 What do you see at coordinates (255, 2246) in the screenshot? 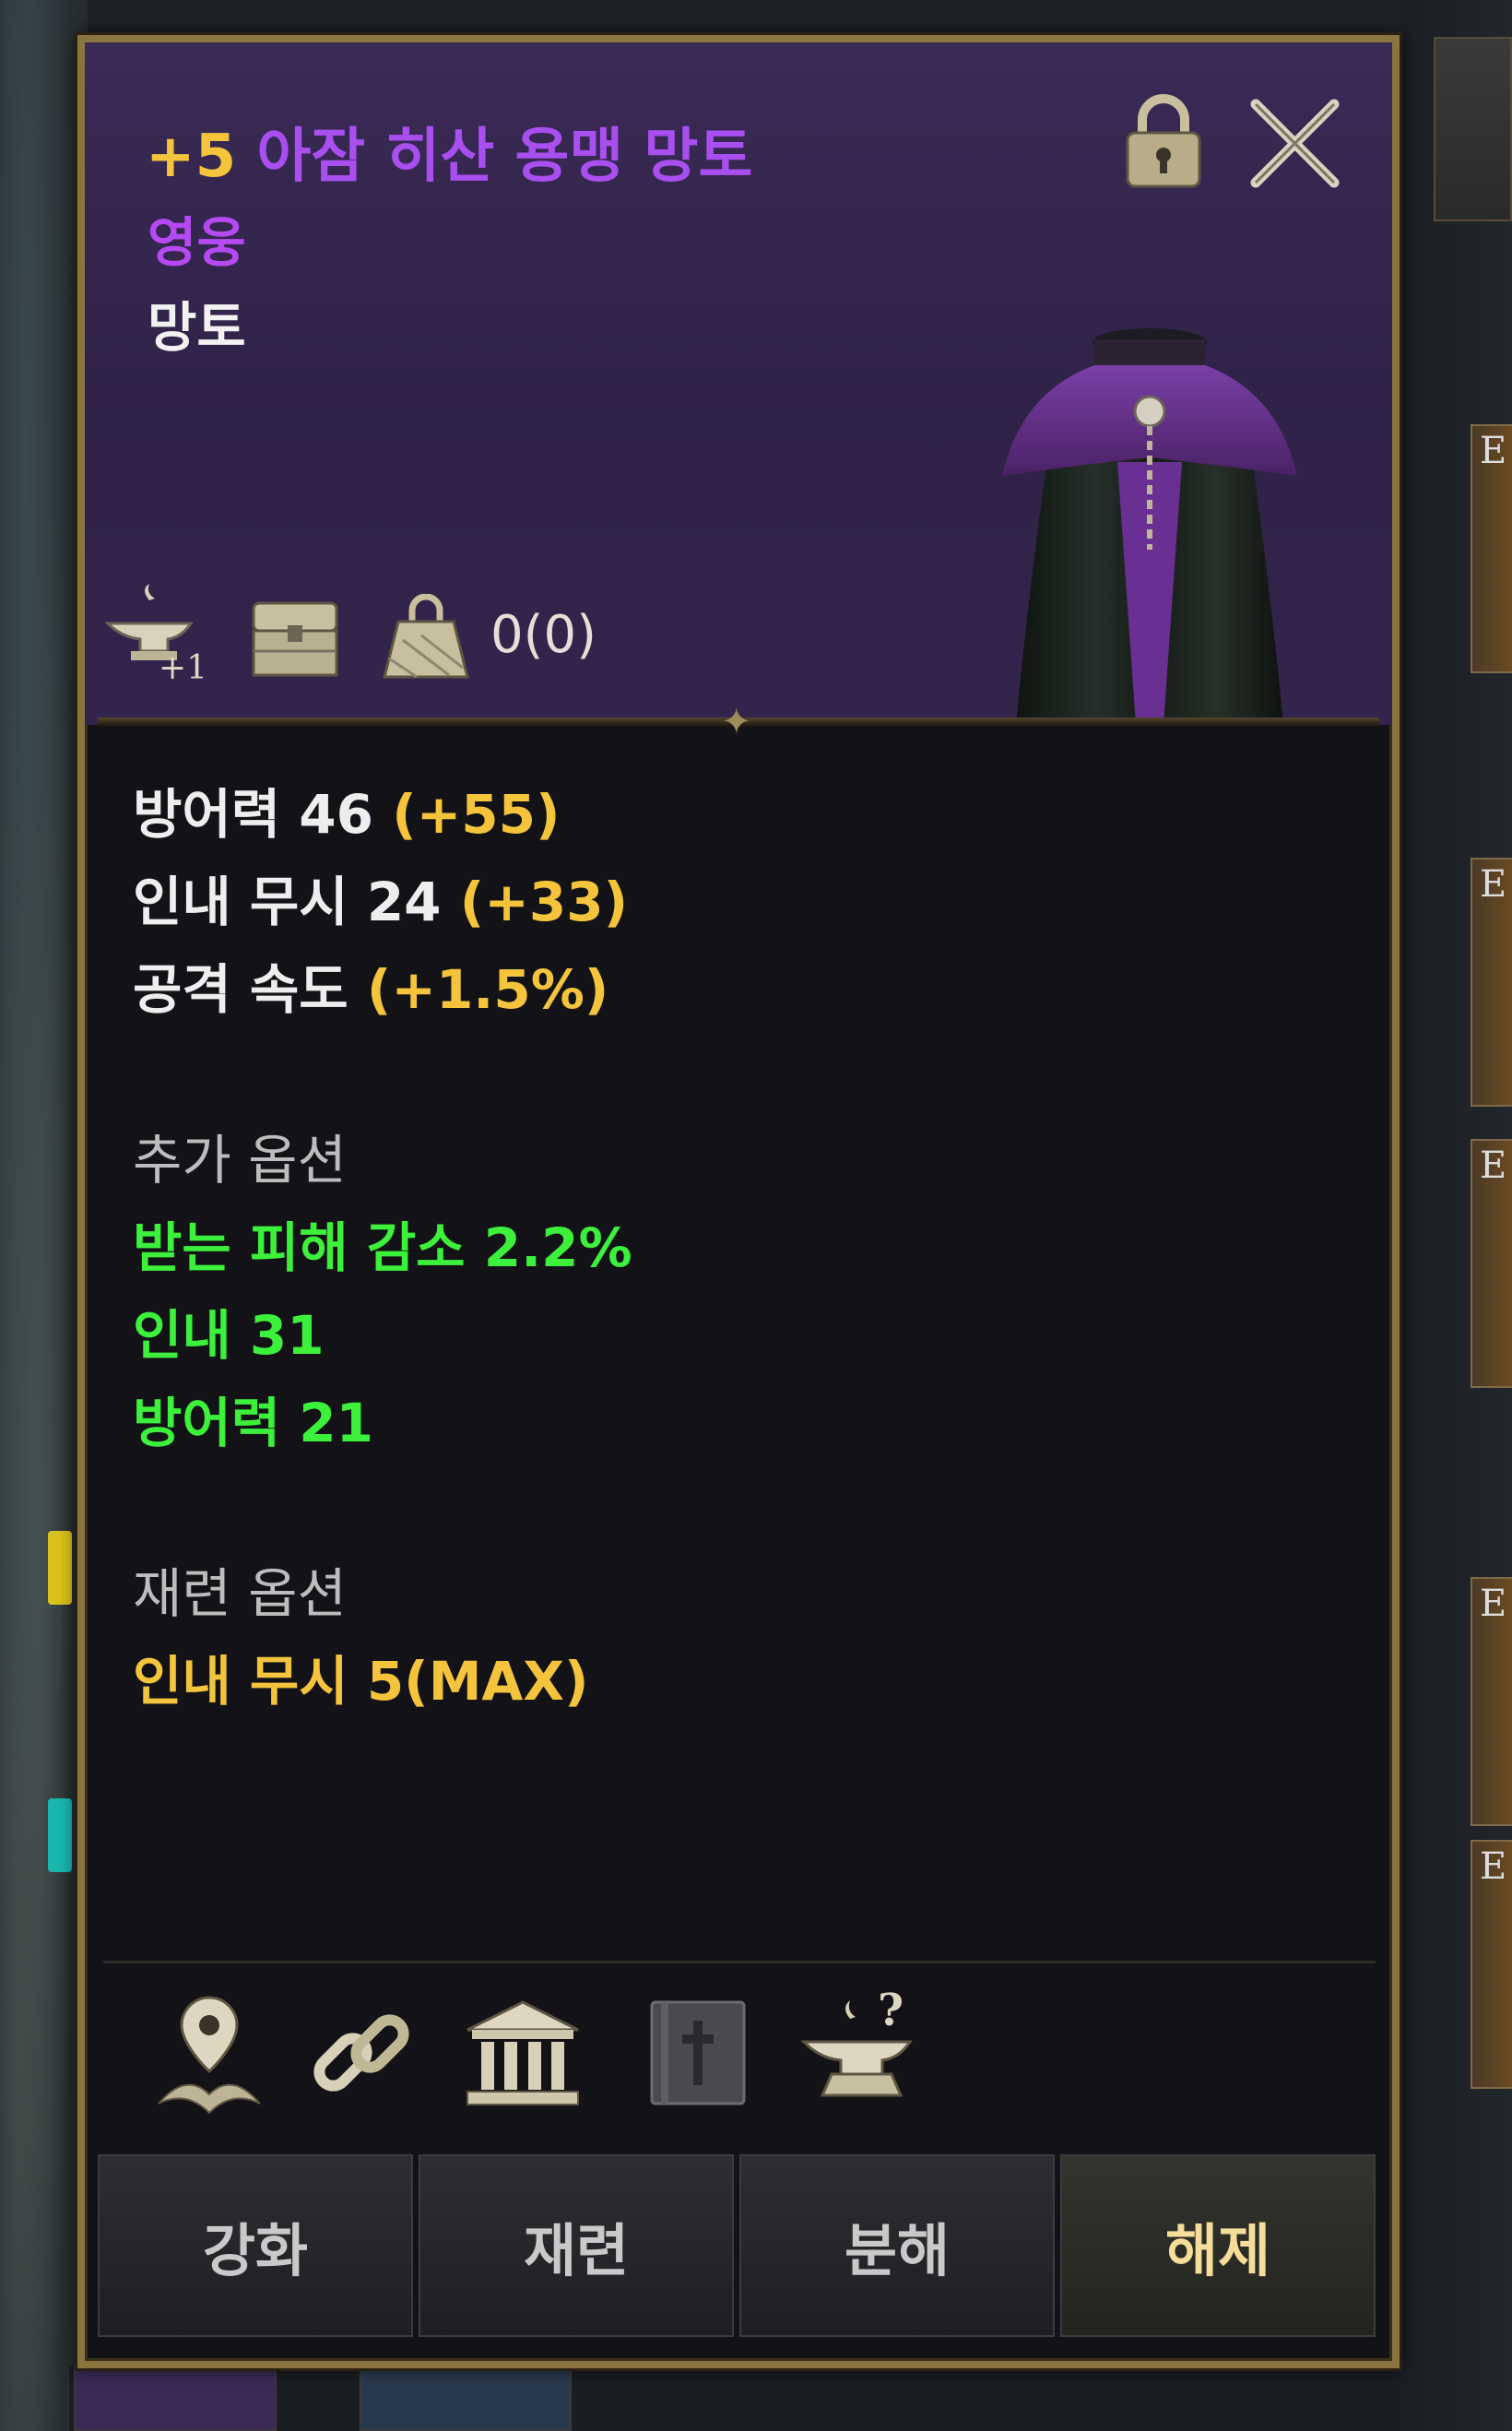
I see `enhance-button: 강화` at bounding box center [255, 2246].